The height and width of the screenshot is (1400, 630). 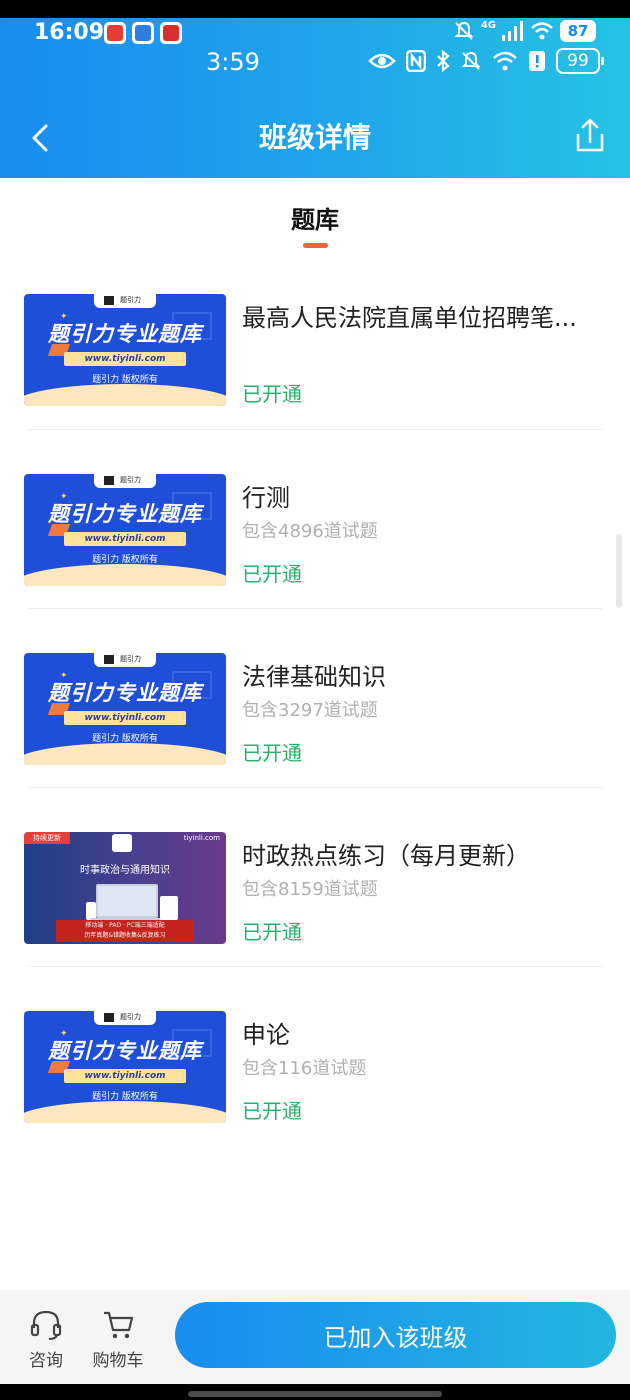 What do you see at coordinates (619, 571) in the screenshot?
I see `scrollbar` at bounding box center [619, 571].